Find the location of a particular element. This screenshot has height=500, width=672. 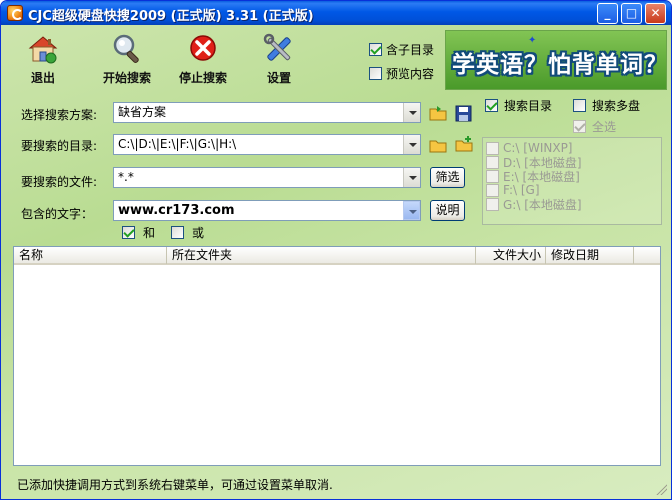

files-combobox: *.* is located at coordinates (267, 177).